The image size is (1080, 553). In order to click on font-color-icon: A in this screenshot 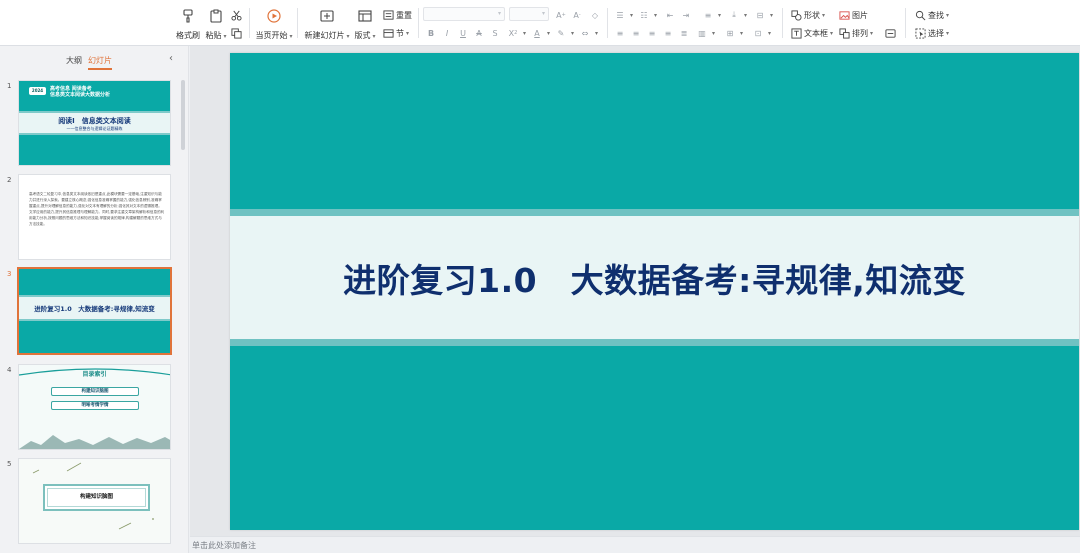, I will do `click(537, 33)`.